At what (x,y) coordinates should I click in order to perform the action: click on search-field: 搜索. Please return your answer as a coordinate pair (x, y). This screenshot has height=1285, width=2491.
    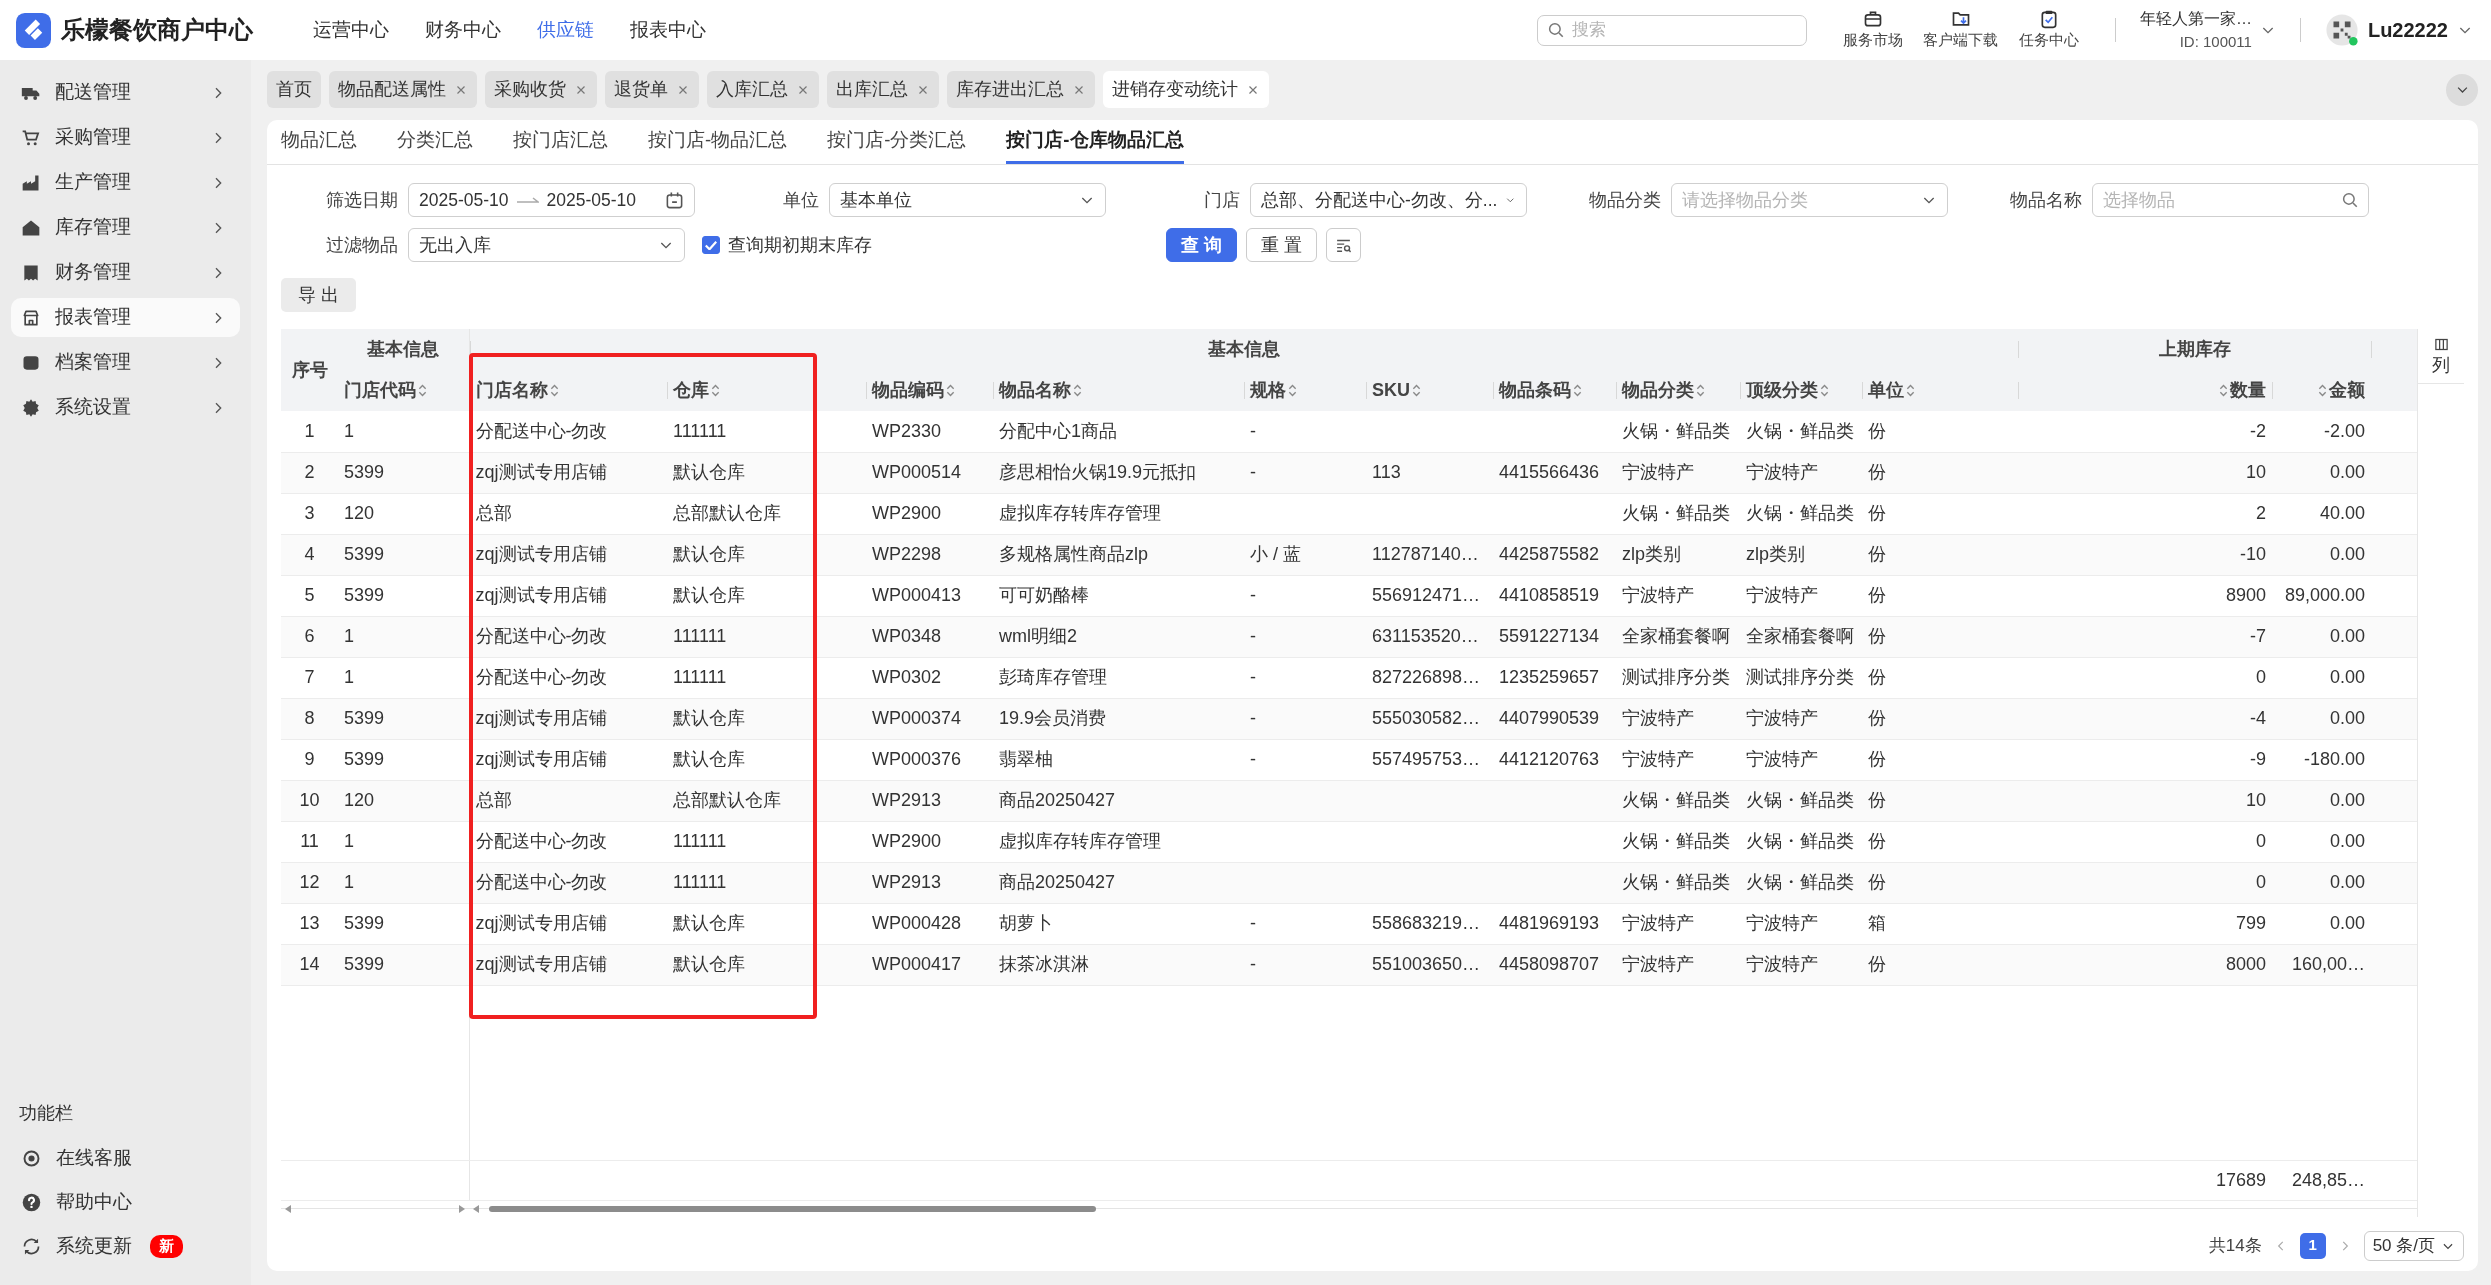
    Looking at the image, I should click on (1671, 30).